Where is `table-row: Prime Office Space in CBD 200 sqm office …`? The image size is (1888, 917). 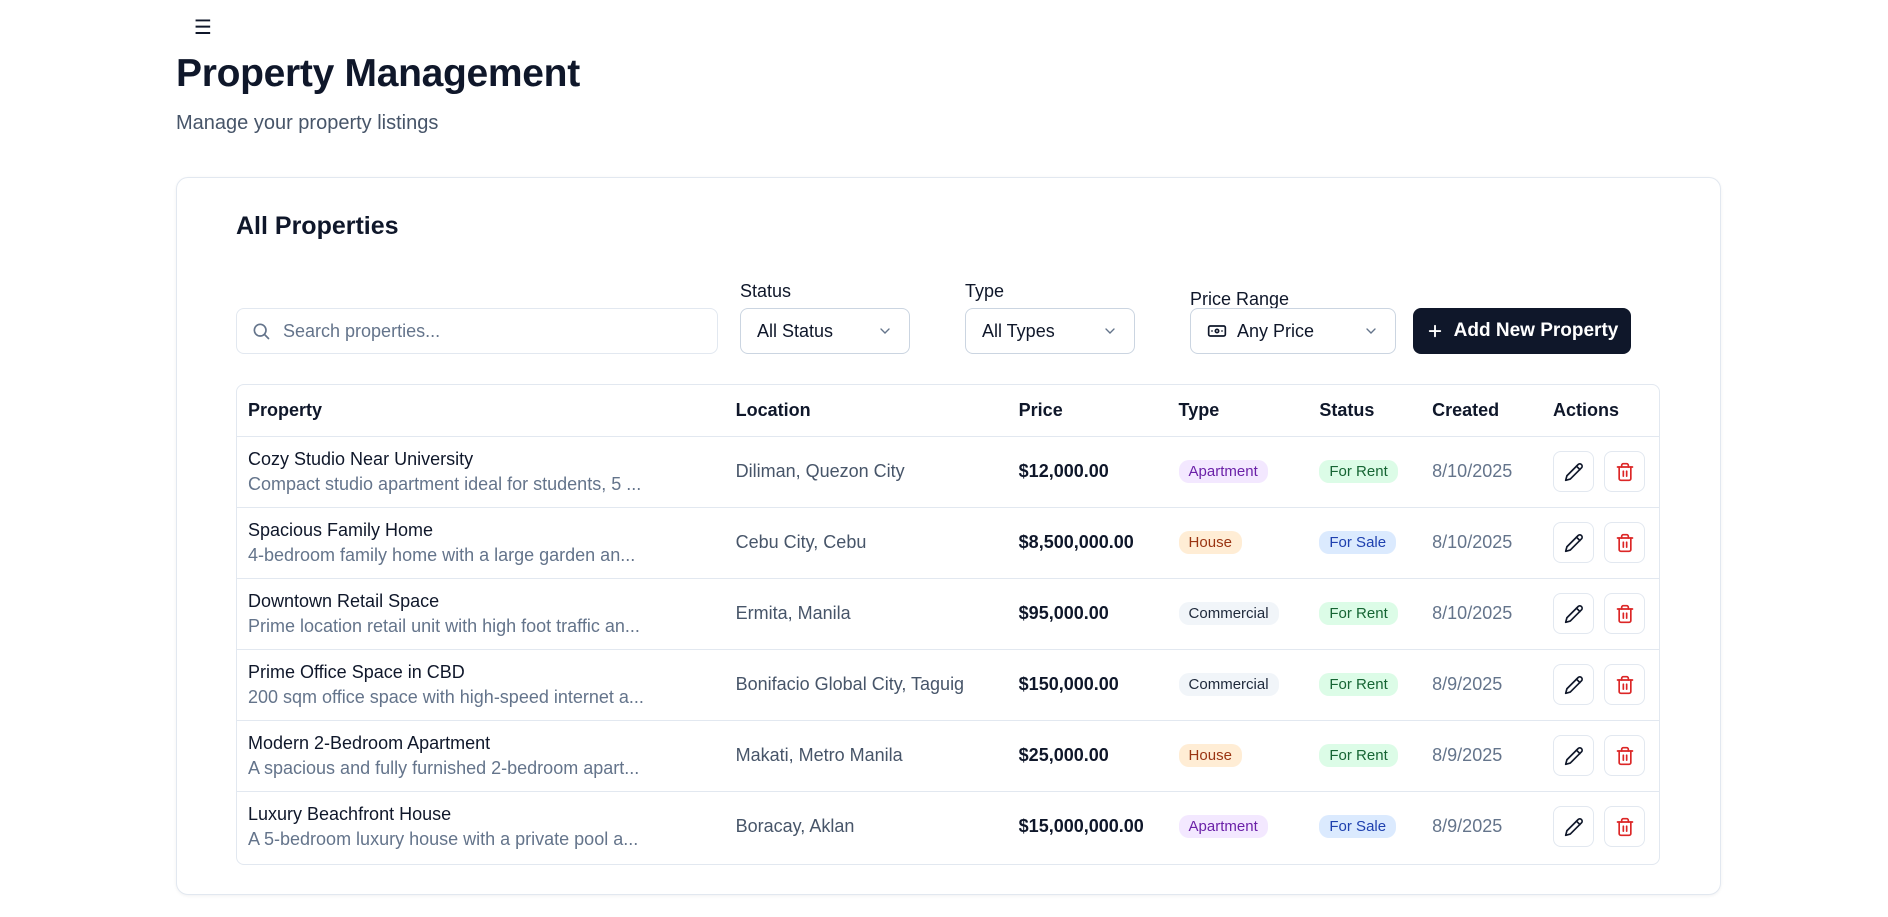 table-row: Prime Office Space in CBD 200 sqm office … is located at coordinates (948, 685).